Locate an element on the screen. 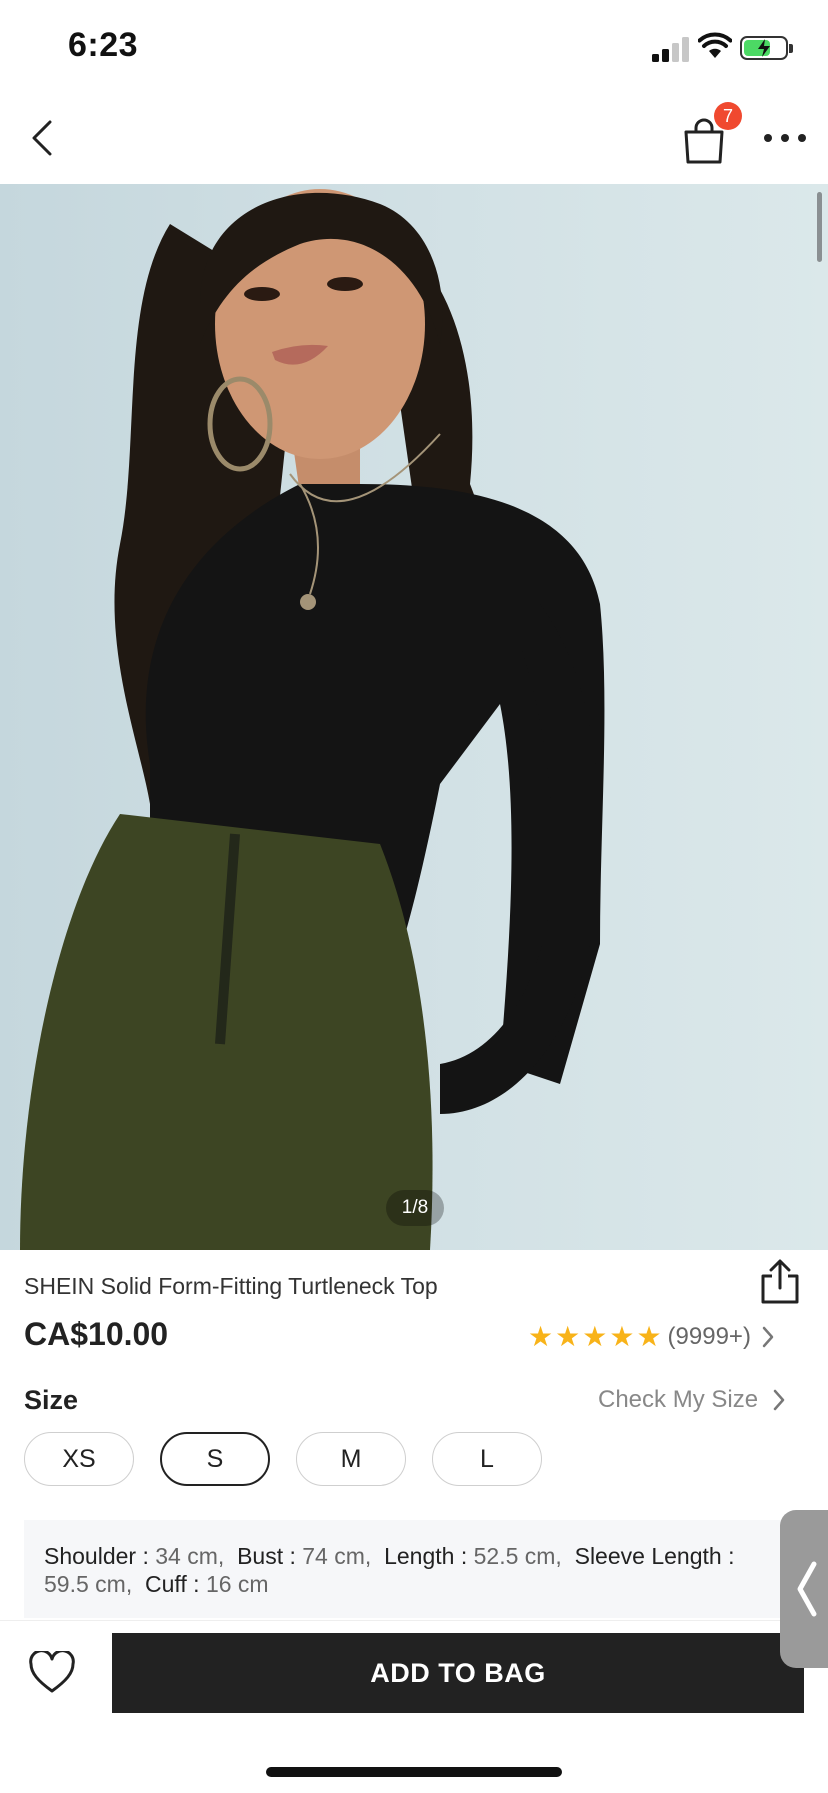  measure-bust-label: Bust : is located at coordinates (266, 1556).